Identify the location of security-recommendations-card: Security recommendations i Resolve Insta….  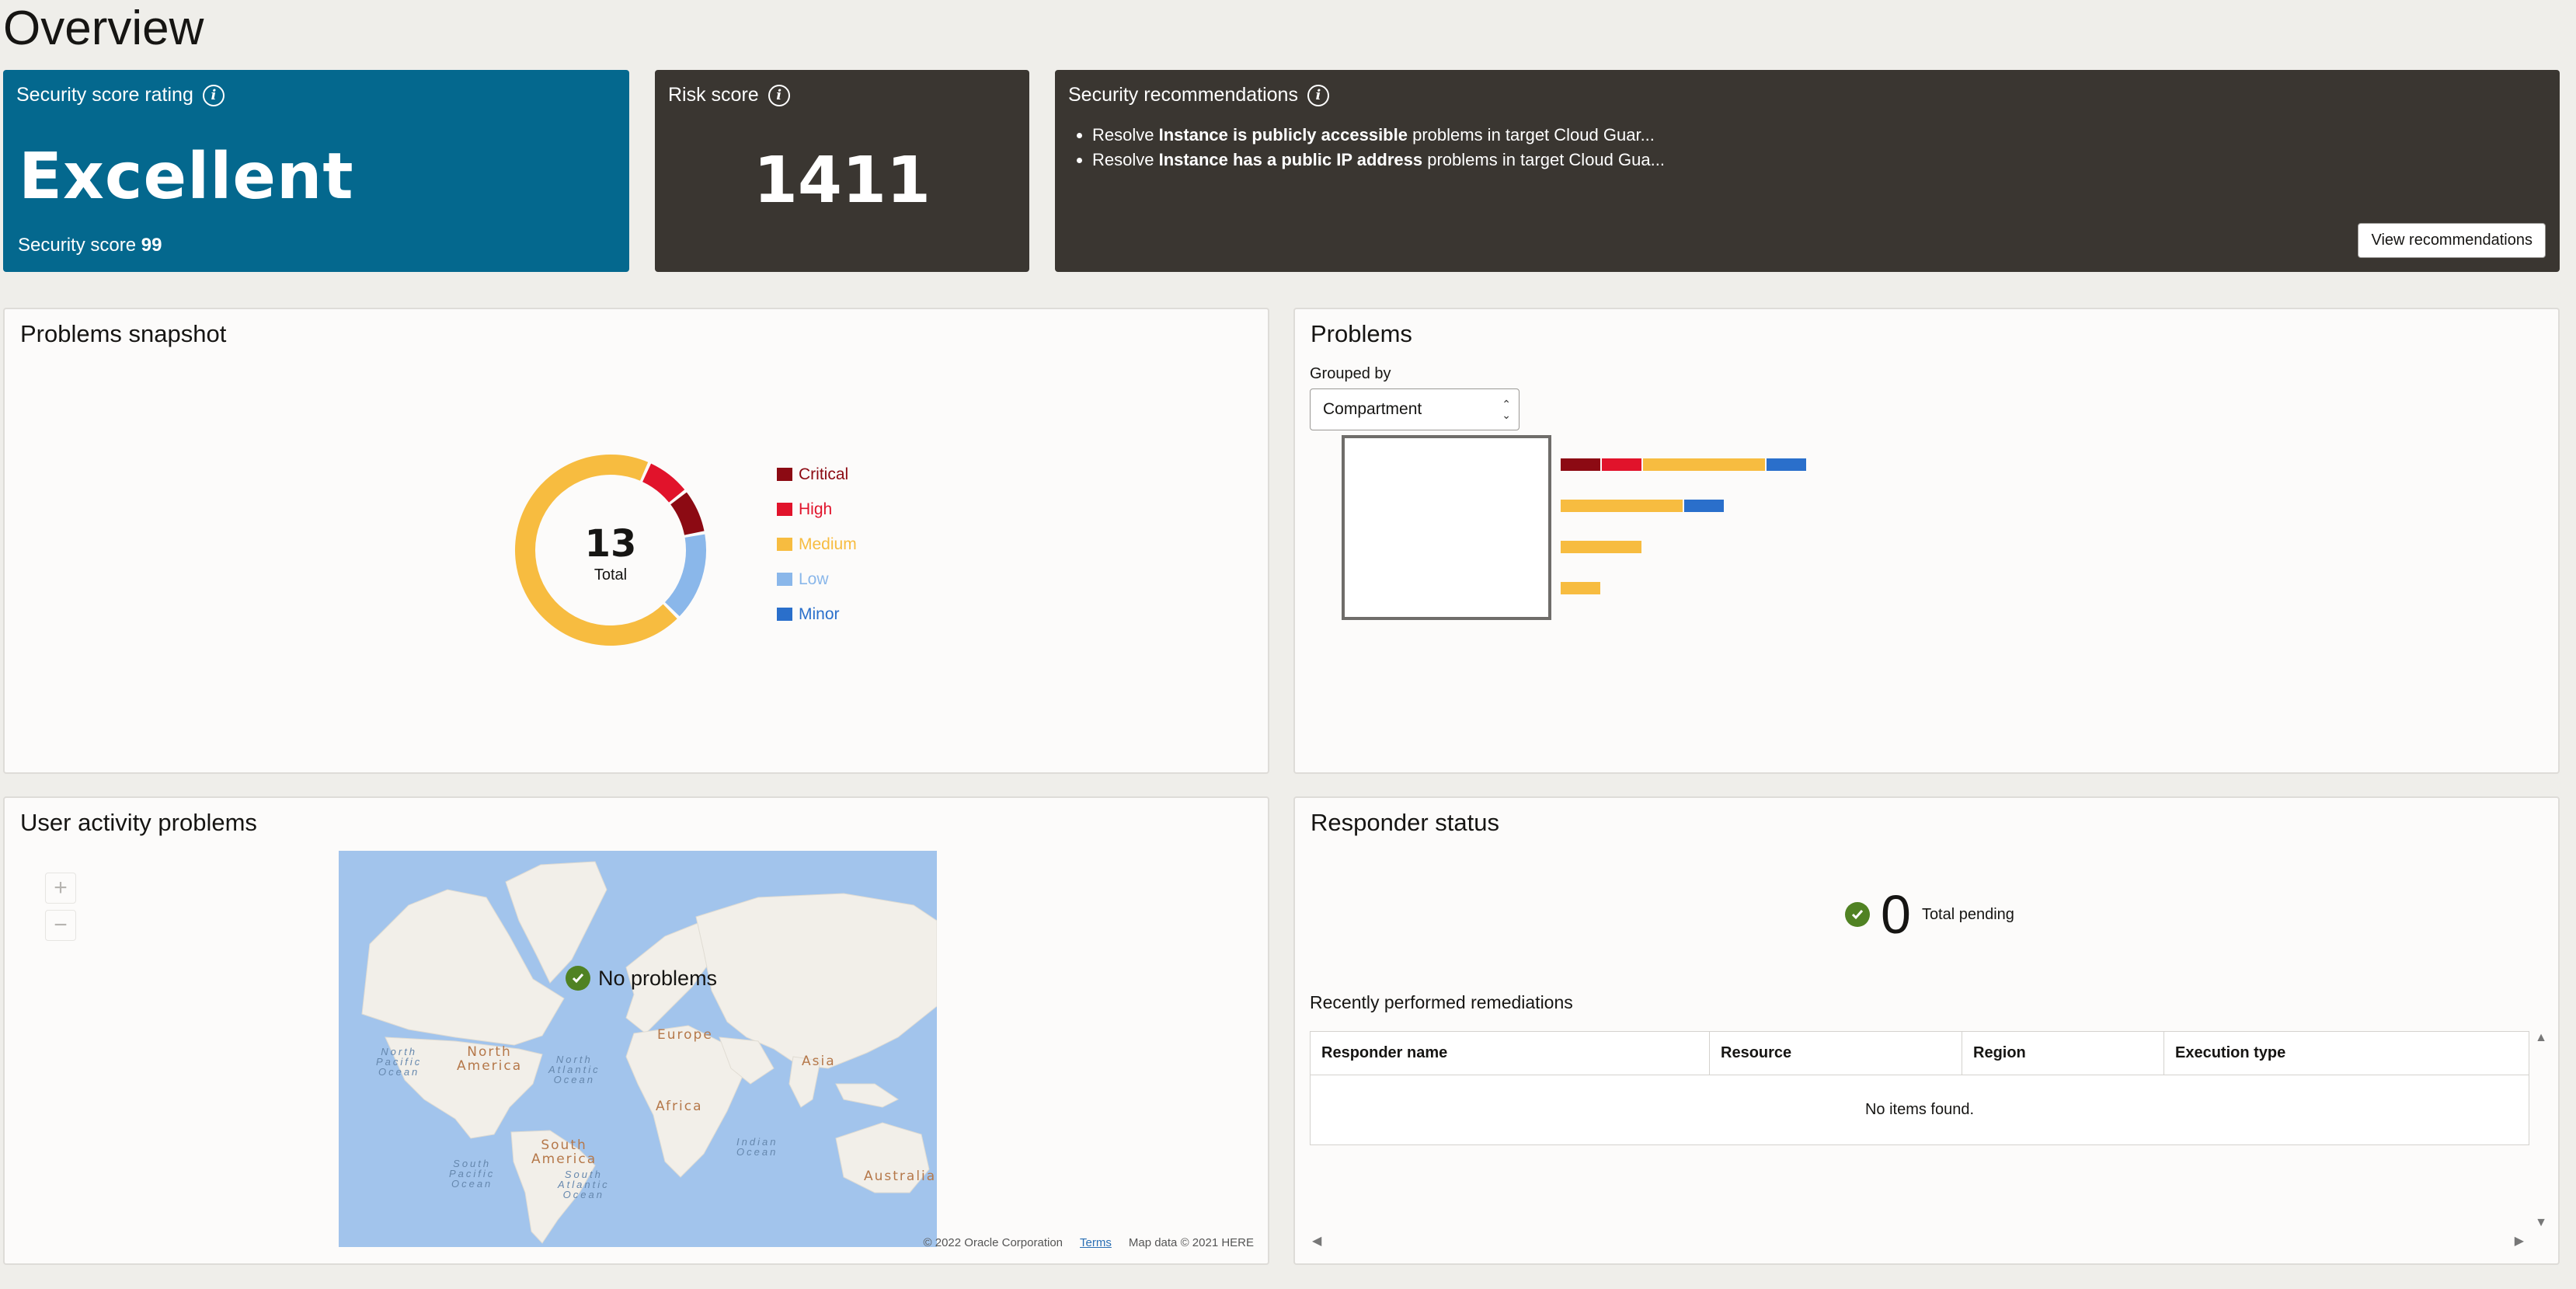
(1808, 171).